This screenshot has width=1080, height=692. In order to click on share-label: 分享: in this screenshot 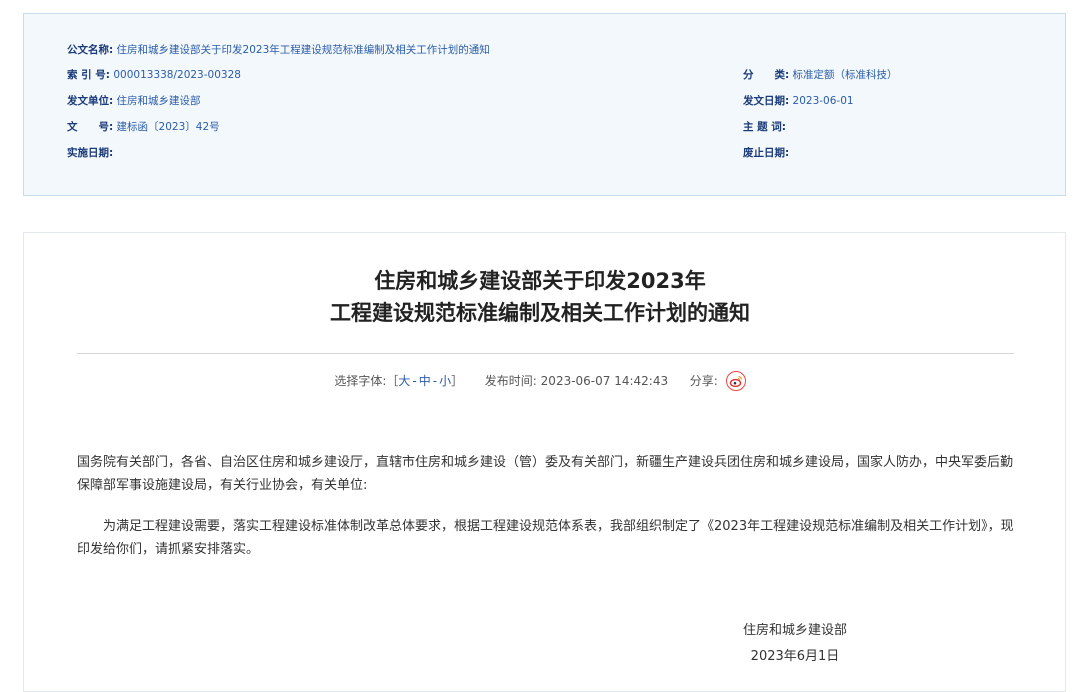, I will do `click(703, 381)`.